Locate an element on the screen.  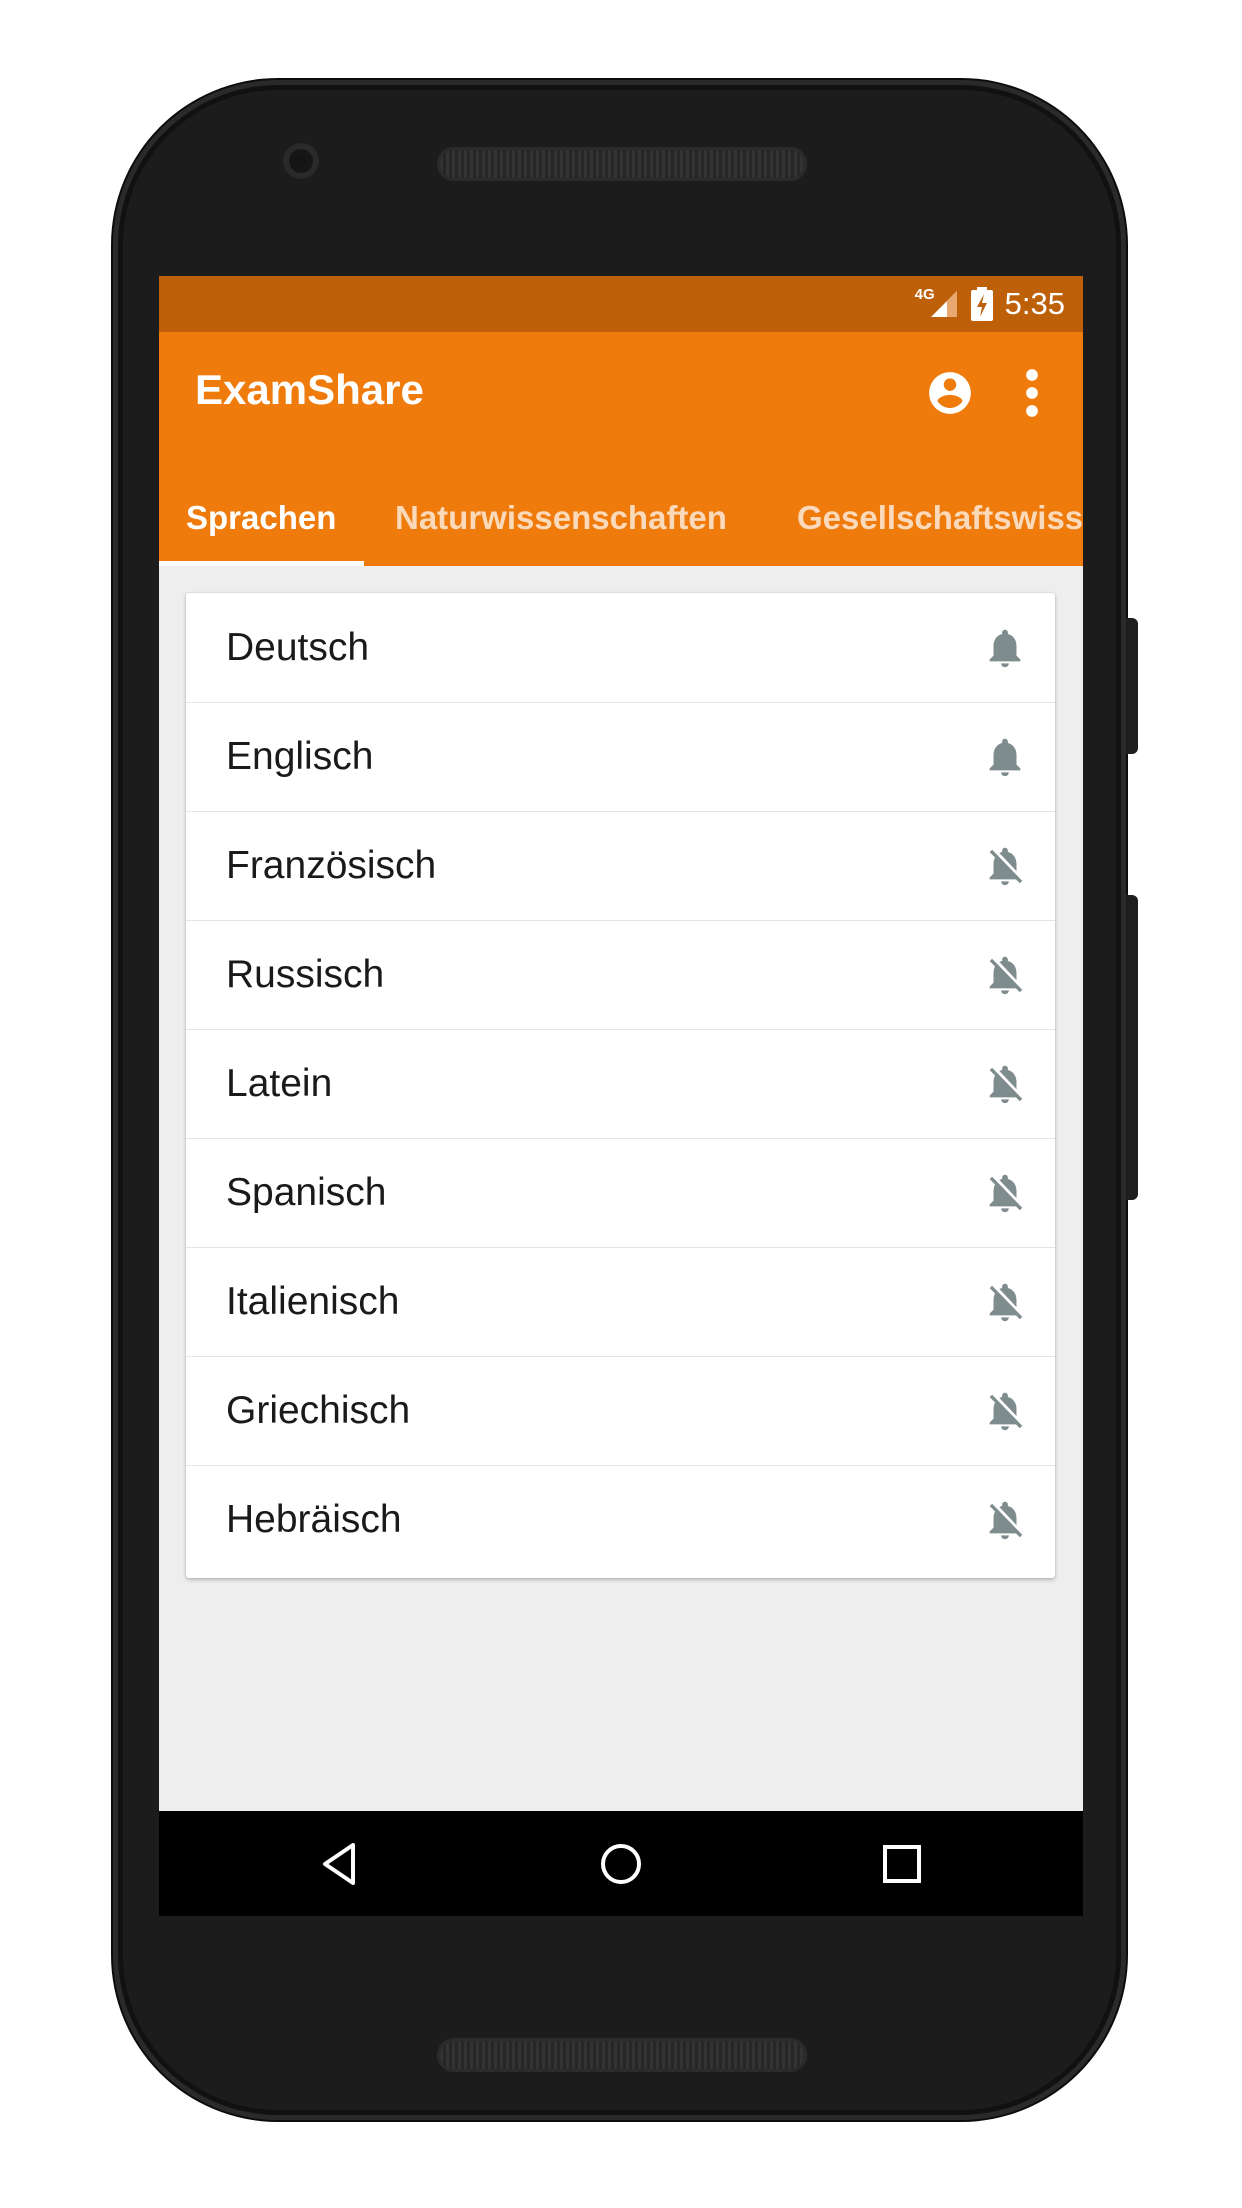
tab-naturwissenschaften: Naturwissenschaften is located at coordinates (561, 518).